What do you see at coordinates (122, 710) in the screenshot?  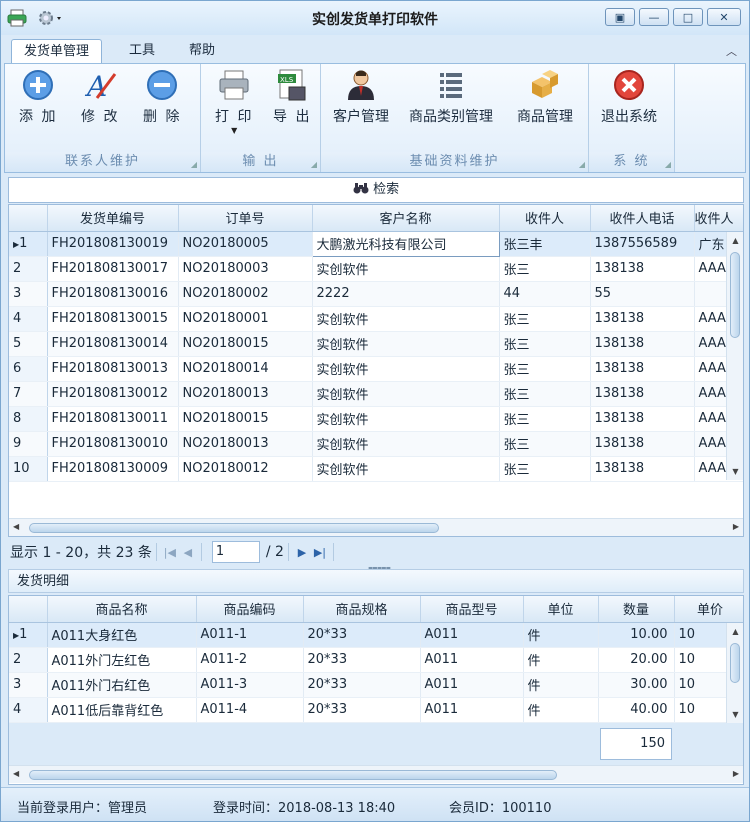 I see `table-cell: A011低后靠背红色` at bounding box center [122, 710].